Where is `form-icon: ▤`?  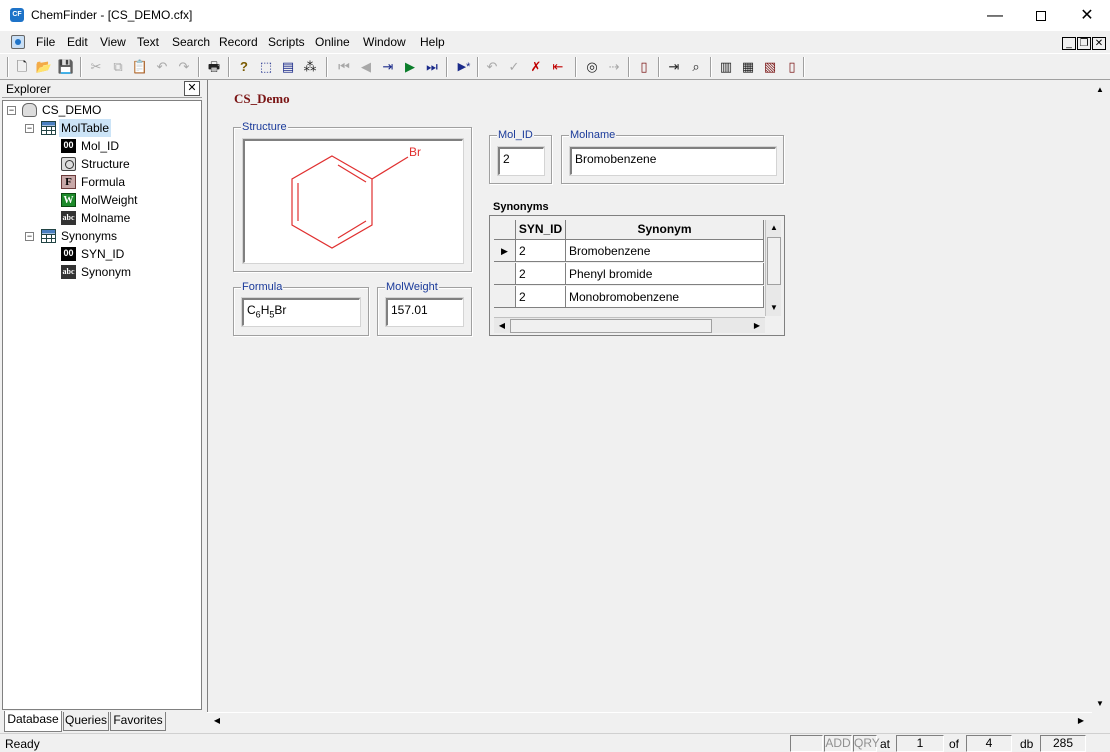 form-icon: ▤ is located at coordinates (288, 67).